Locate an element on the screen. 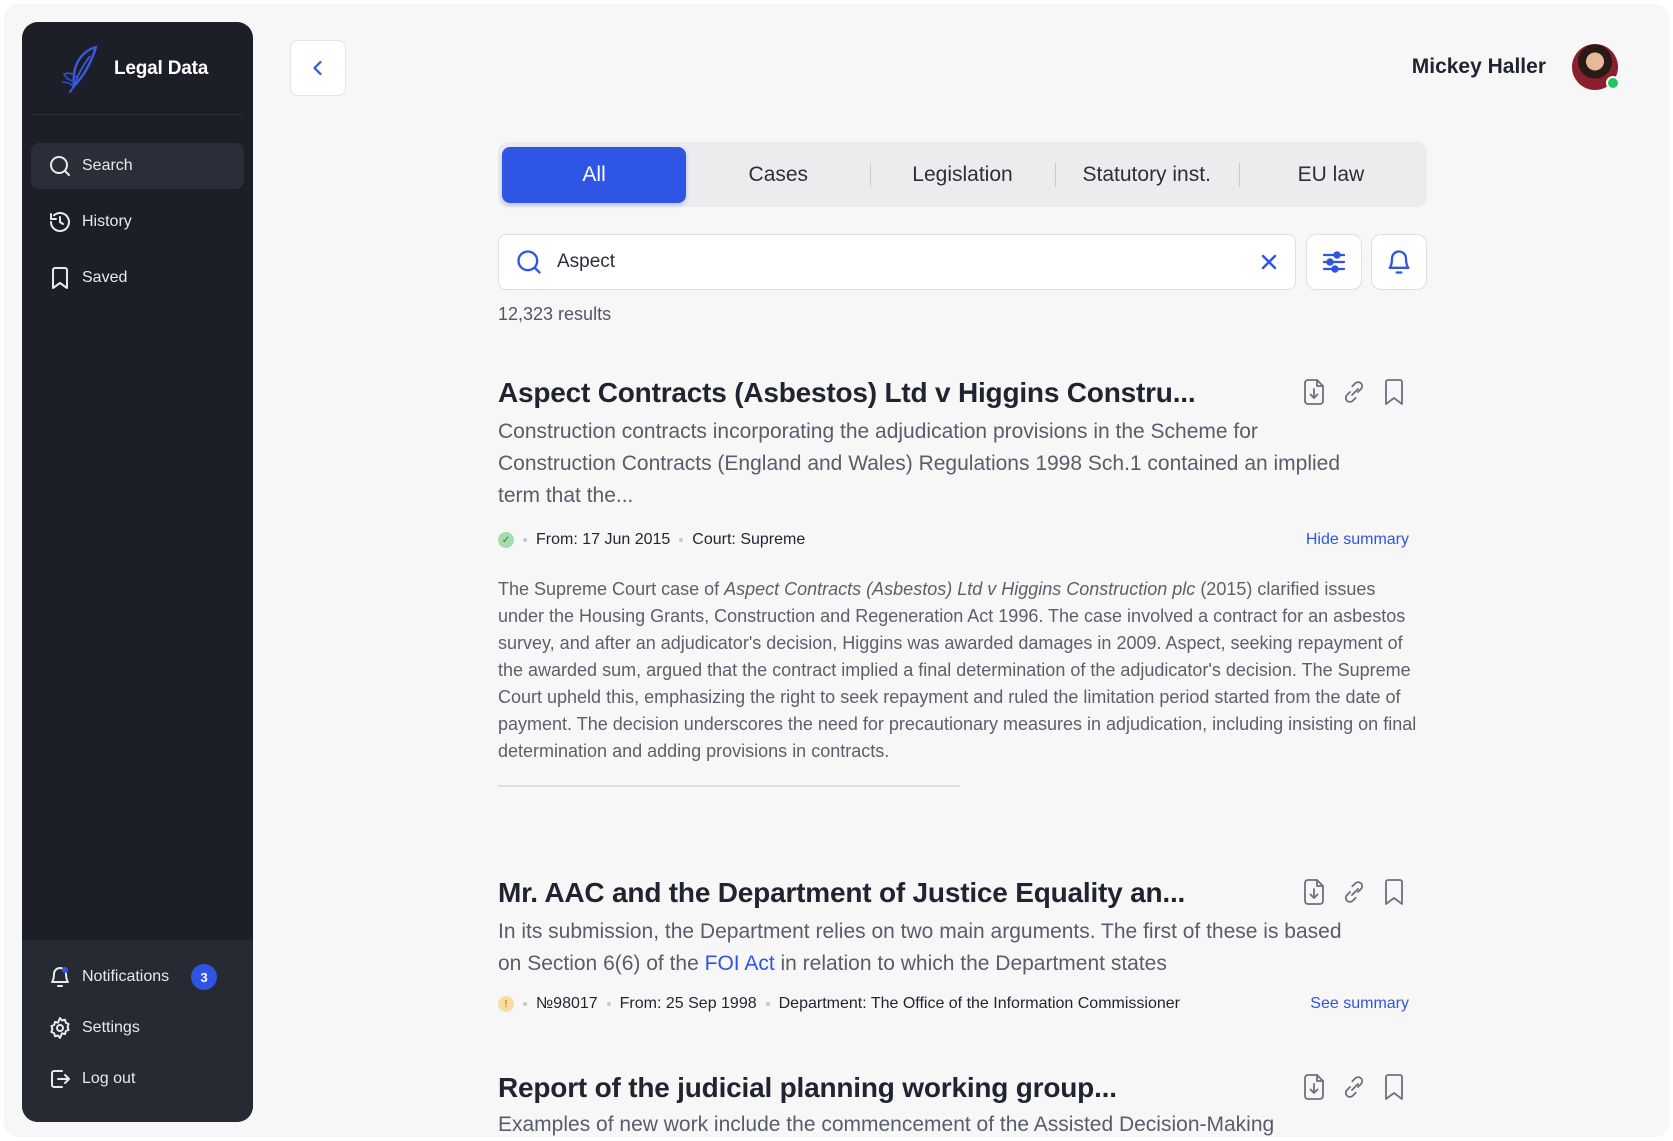 This screenshot has height=1141, width=1673. online-status-dot is located at coordinates (1613, 83).